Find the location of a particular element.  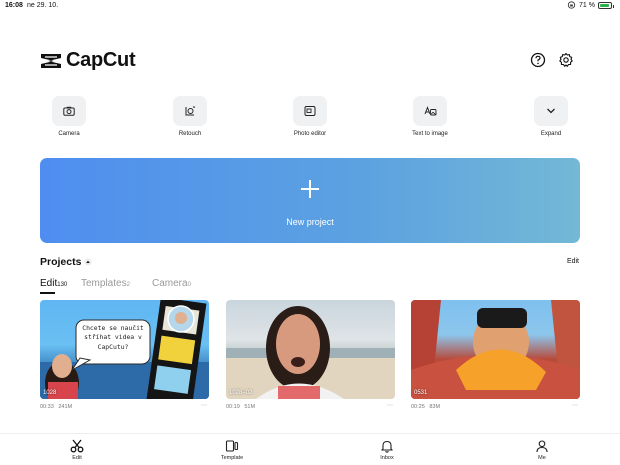

project-1-meta: 00:33 241M is located at coordinates (56, 407).